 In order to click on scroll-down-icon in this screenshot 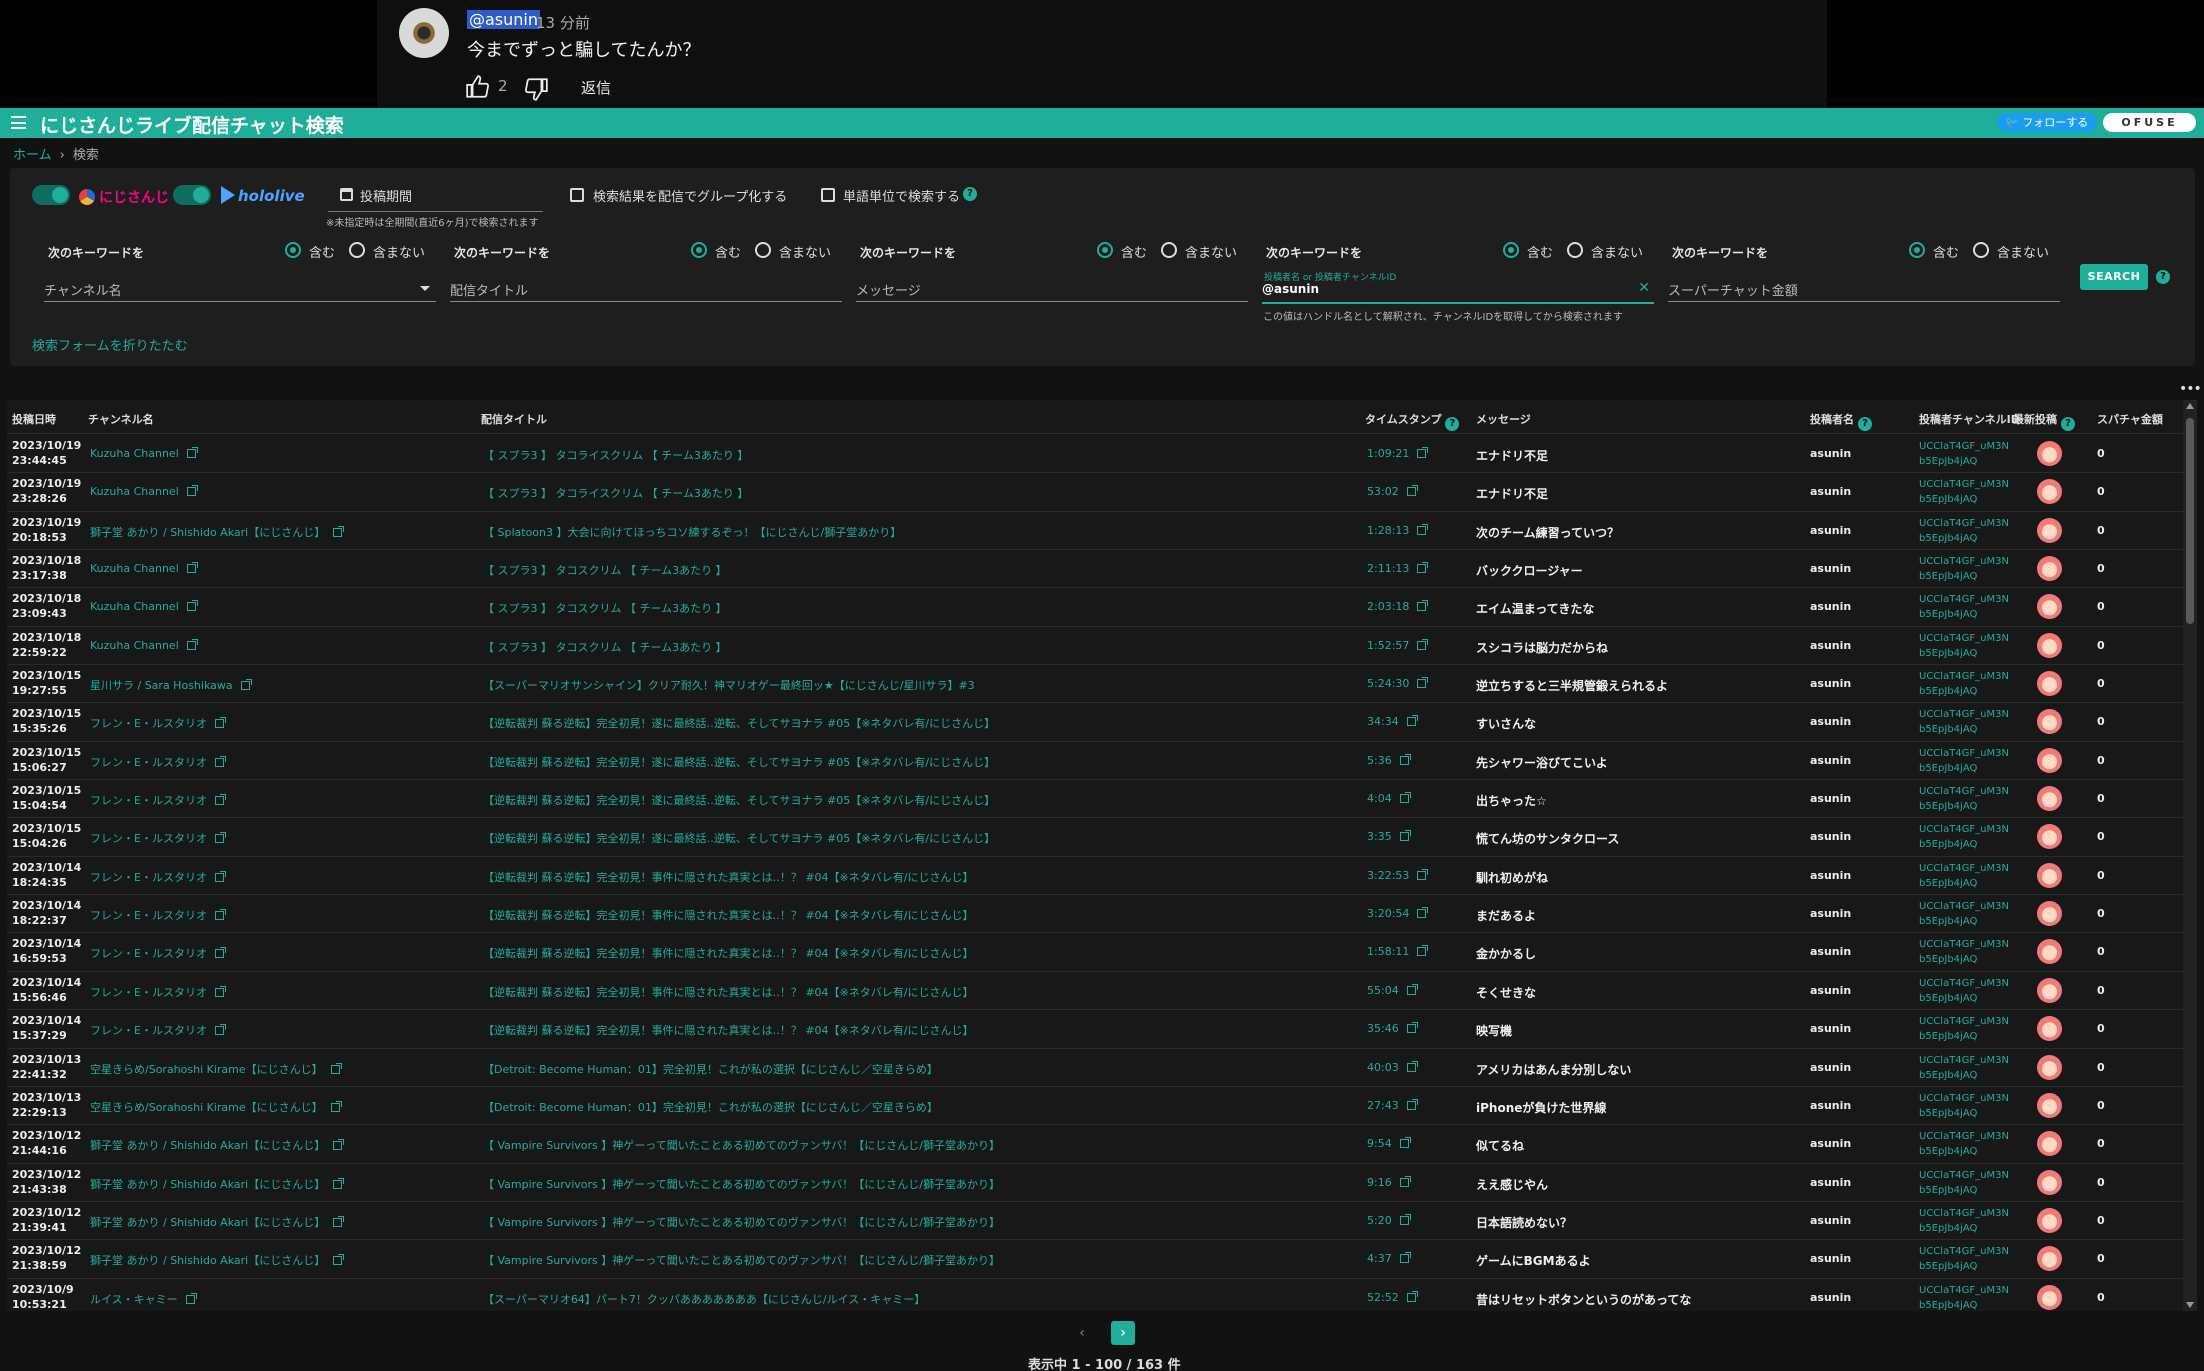, I will do `click(2190, 1305)`.